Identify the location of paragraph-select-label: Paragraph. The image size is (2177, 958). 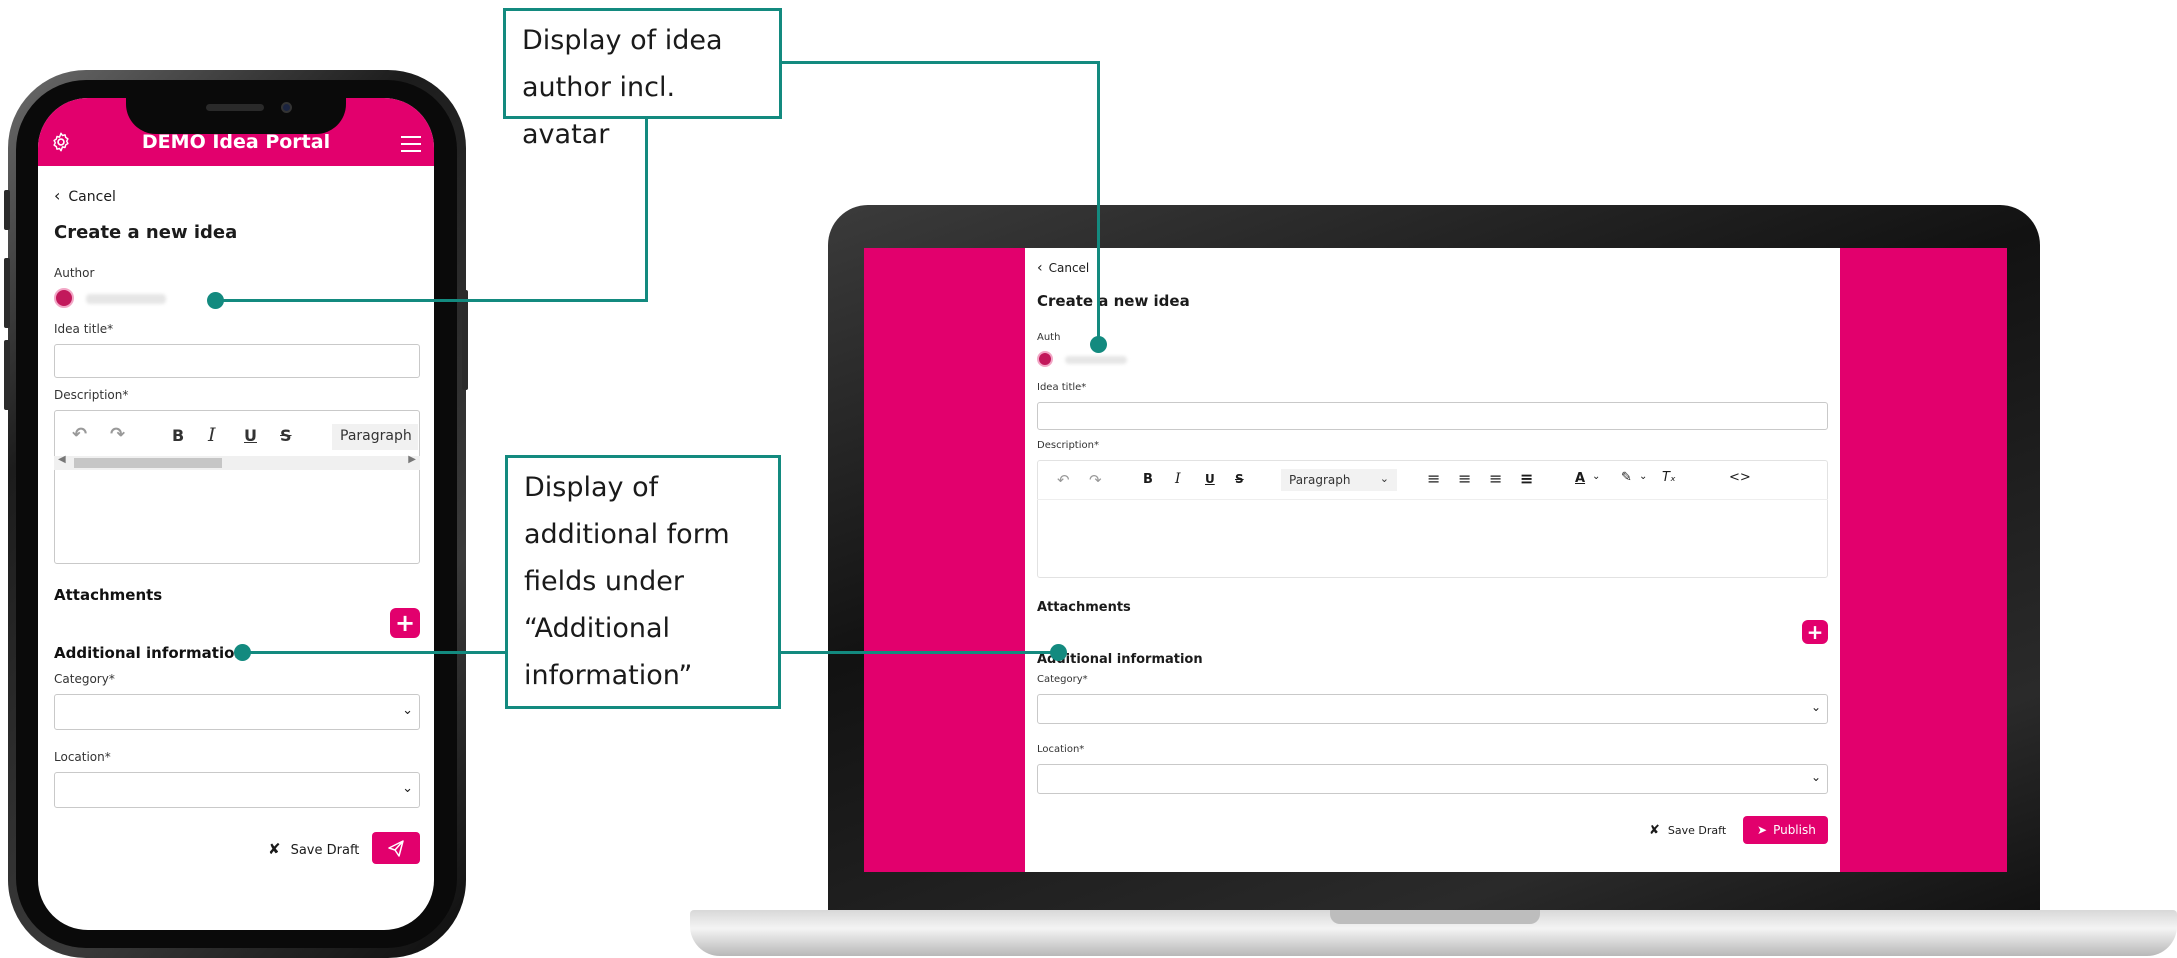
(1320, 480).